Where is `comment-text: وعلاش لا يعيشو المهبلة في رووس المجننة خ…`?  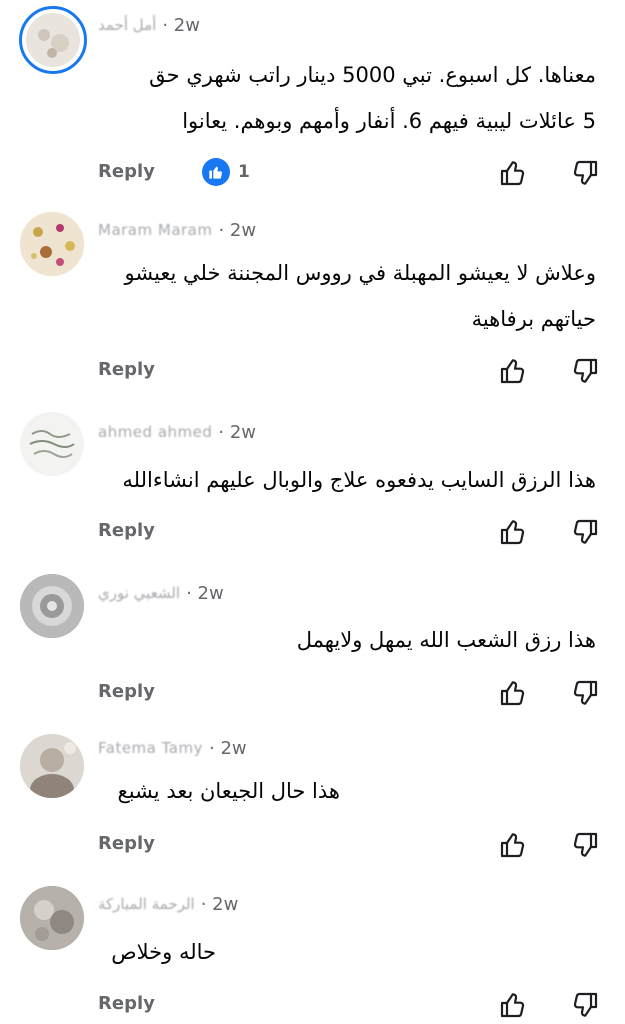 comment-text: وعلاش لا يعيشو المهبلة في رووس المجننة خ… is located at coordinates (346, 296).